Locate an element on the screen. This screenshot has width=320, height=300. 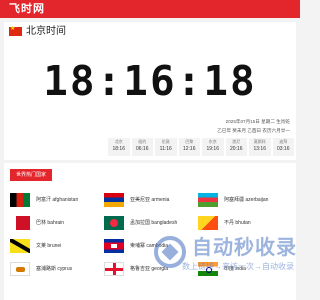
city-time-item: 迪拜 03:16 is located at coordinates (283, 147).